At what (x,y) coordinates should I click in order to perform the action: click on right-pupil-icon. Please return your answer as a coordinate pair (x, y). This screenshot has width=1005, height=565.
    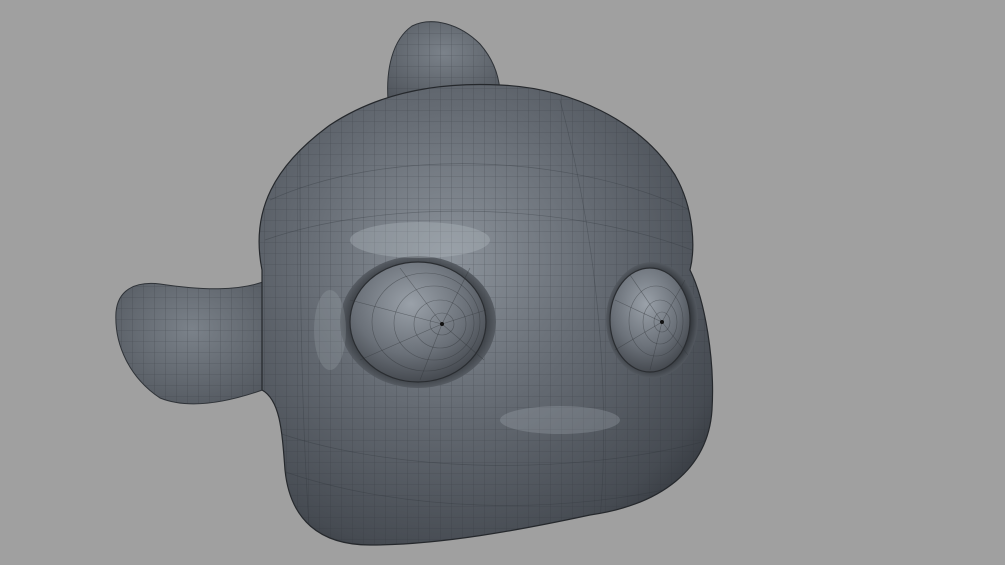
    Looking at the image, I should click on (662, 322).